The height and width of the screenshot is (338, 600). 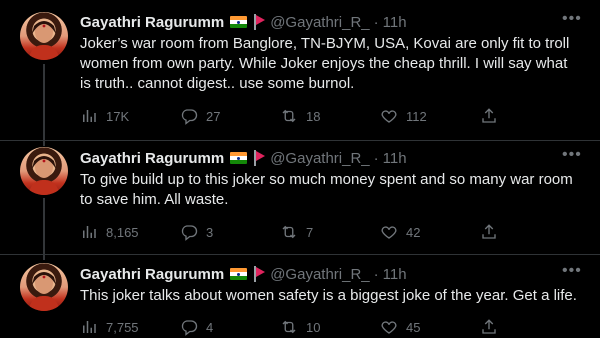 I want to click on views-count: 17K, so click(x=118, y=116).